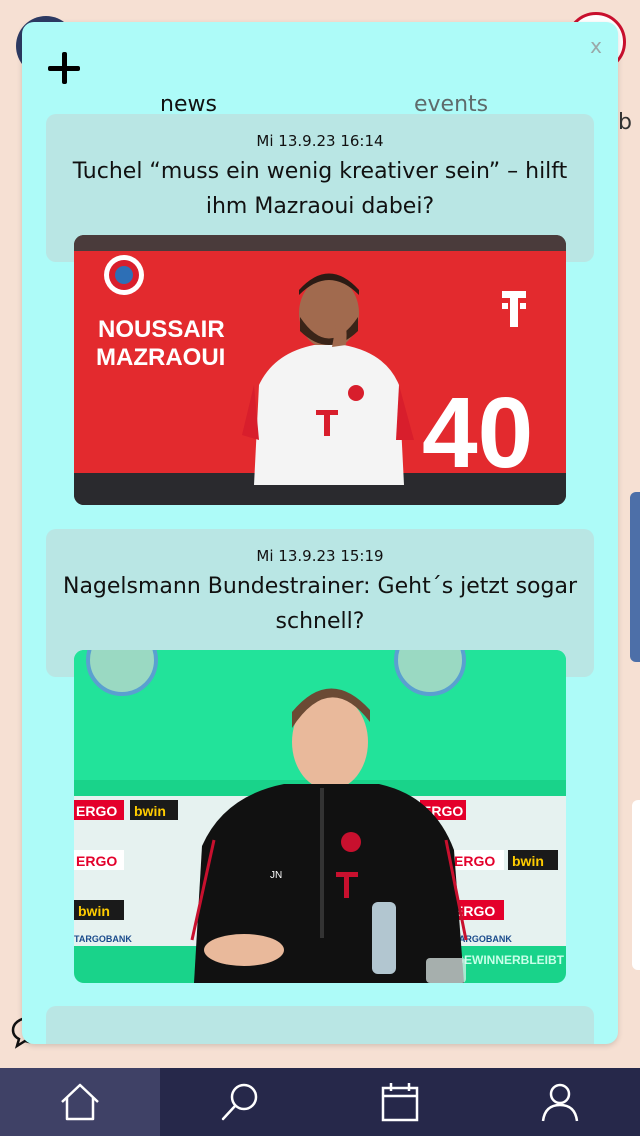 The height and width of the screenshot is (1136, 640). What do you see at coordinates (64, 68) in the screenshot?
I see `add-button` at bounding box center [64, 68].